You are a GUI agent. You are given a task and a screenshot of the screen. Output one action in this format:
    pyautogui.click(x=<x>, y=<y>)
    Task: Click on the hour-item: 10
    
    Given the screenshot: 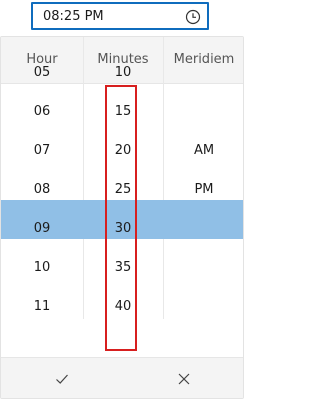 What is the action you would take?
    pyautogui.click(x=42, y=268)
    